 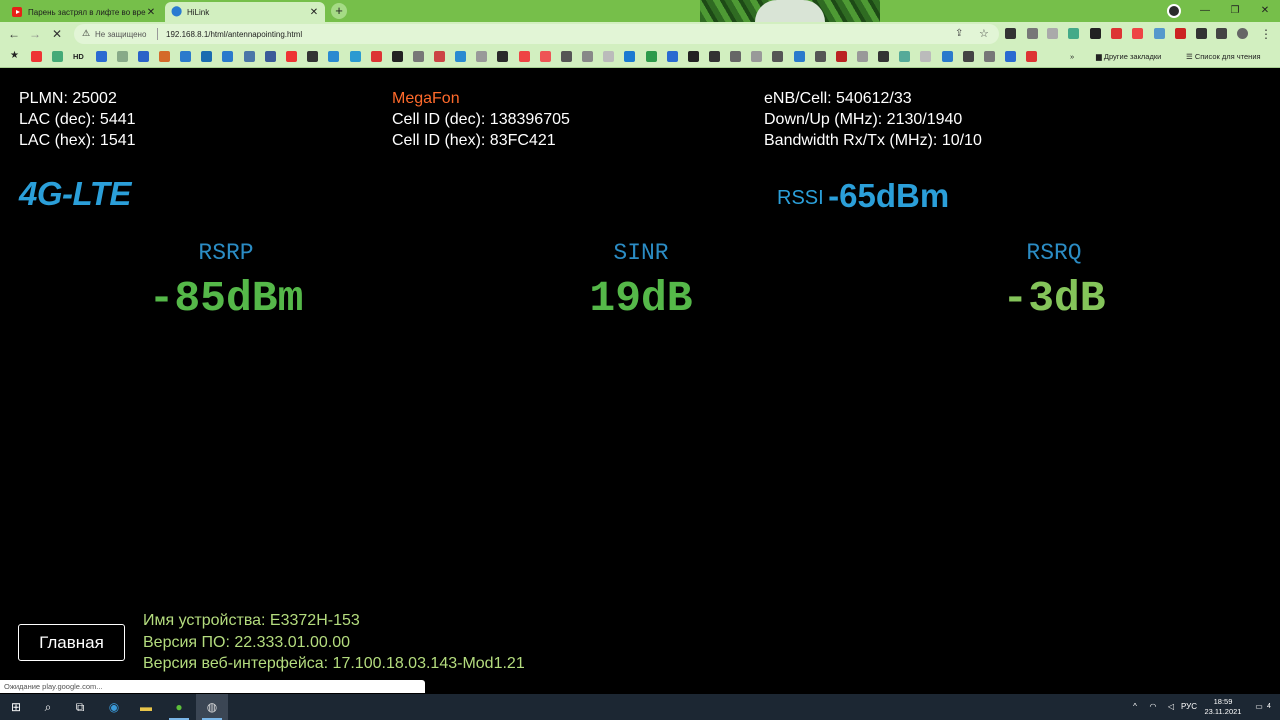 What do you see at coordinates (226, 281) in the screenshot?
I see `rsrp-metric: RSRP -85dBm` at bounding box center [226, 281].